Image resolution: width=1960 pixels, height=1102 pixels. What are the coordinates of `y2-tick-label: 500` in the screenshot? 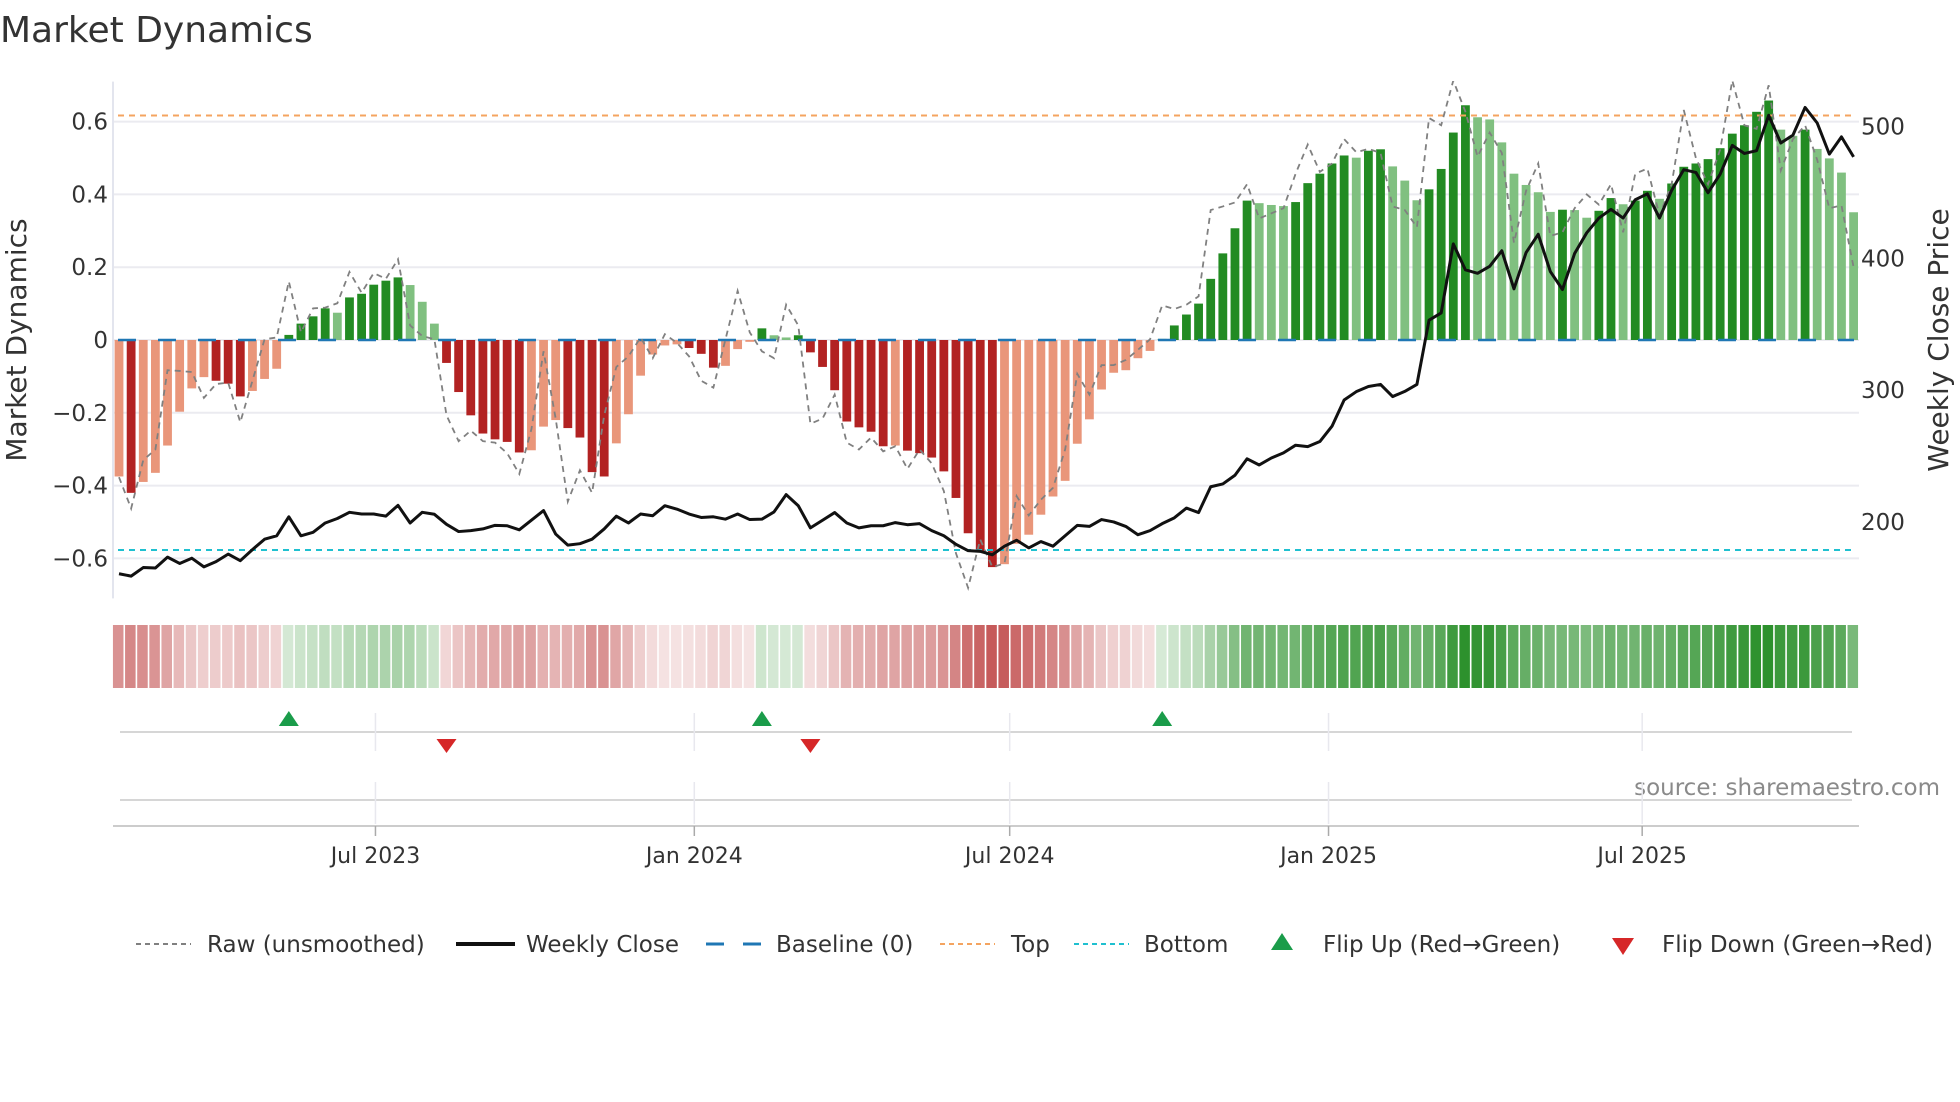 It's located at (1883, 127).